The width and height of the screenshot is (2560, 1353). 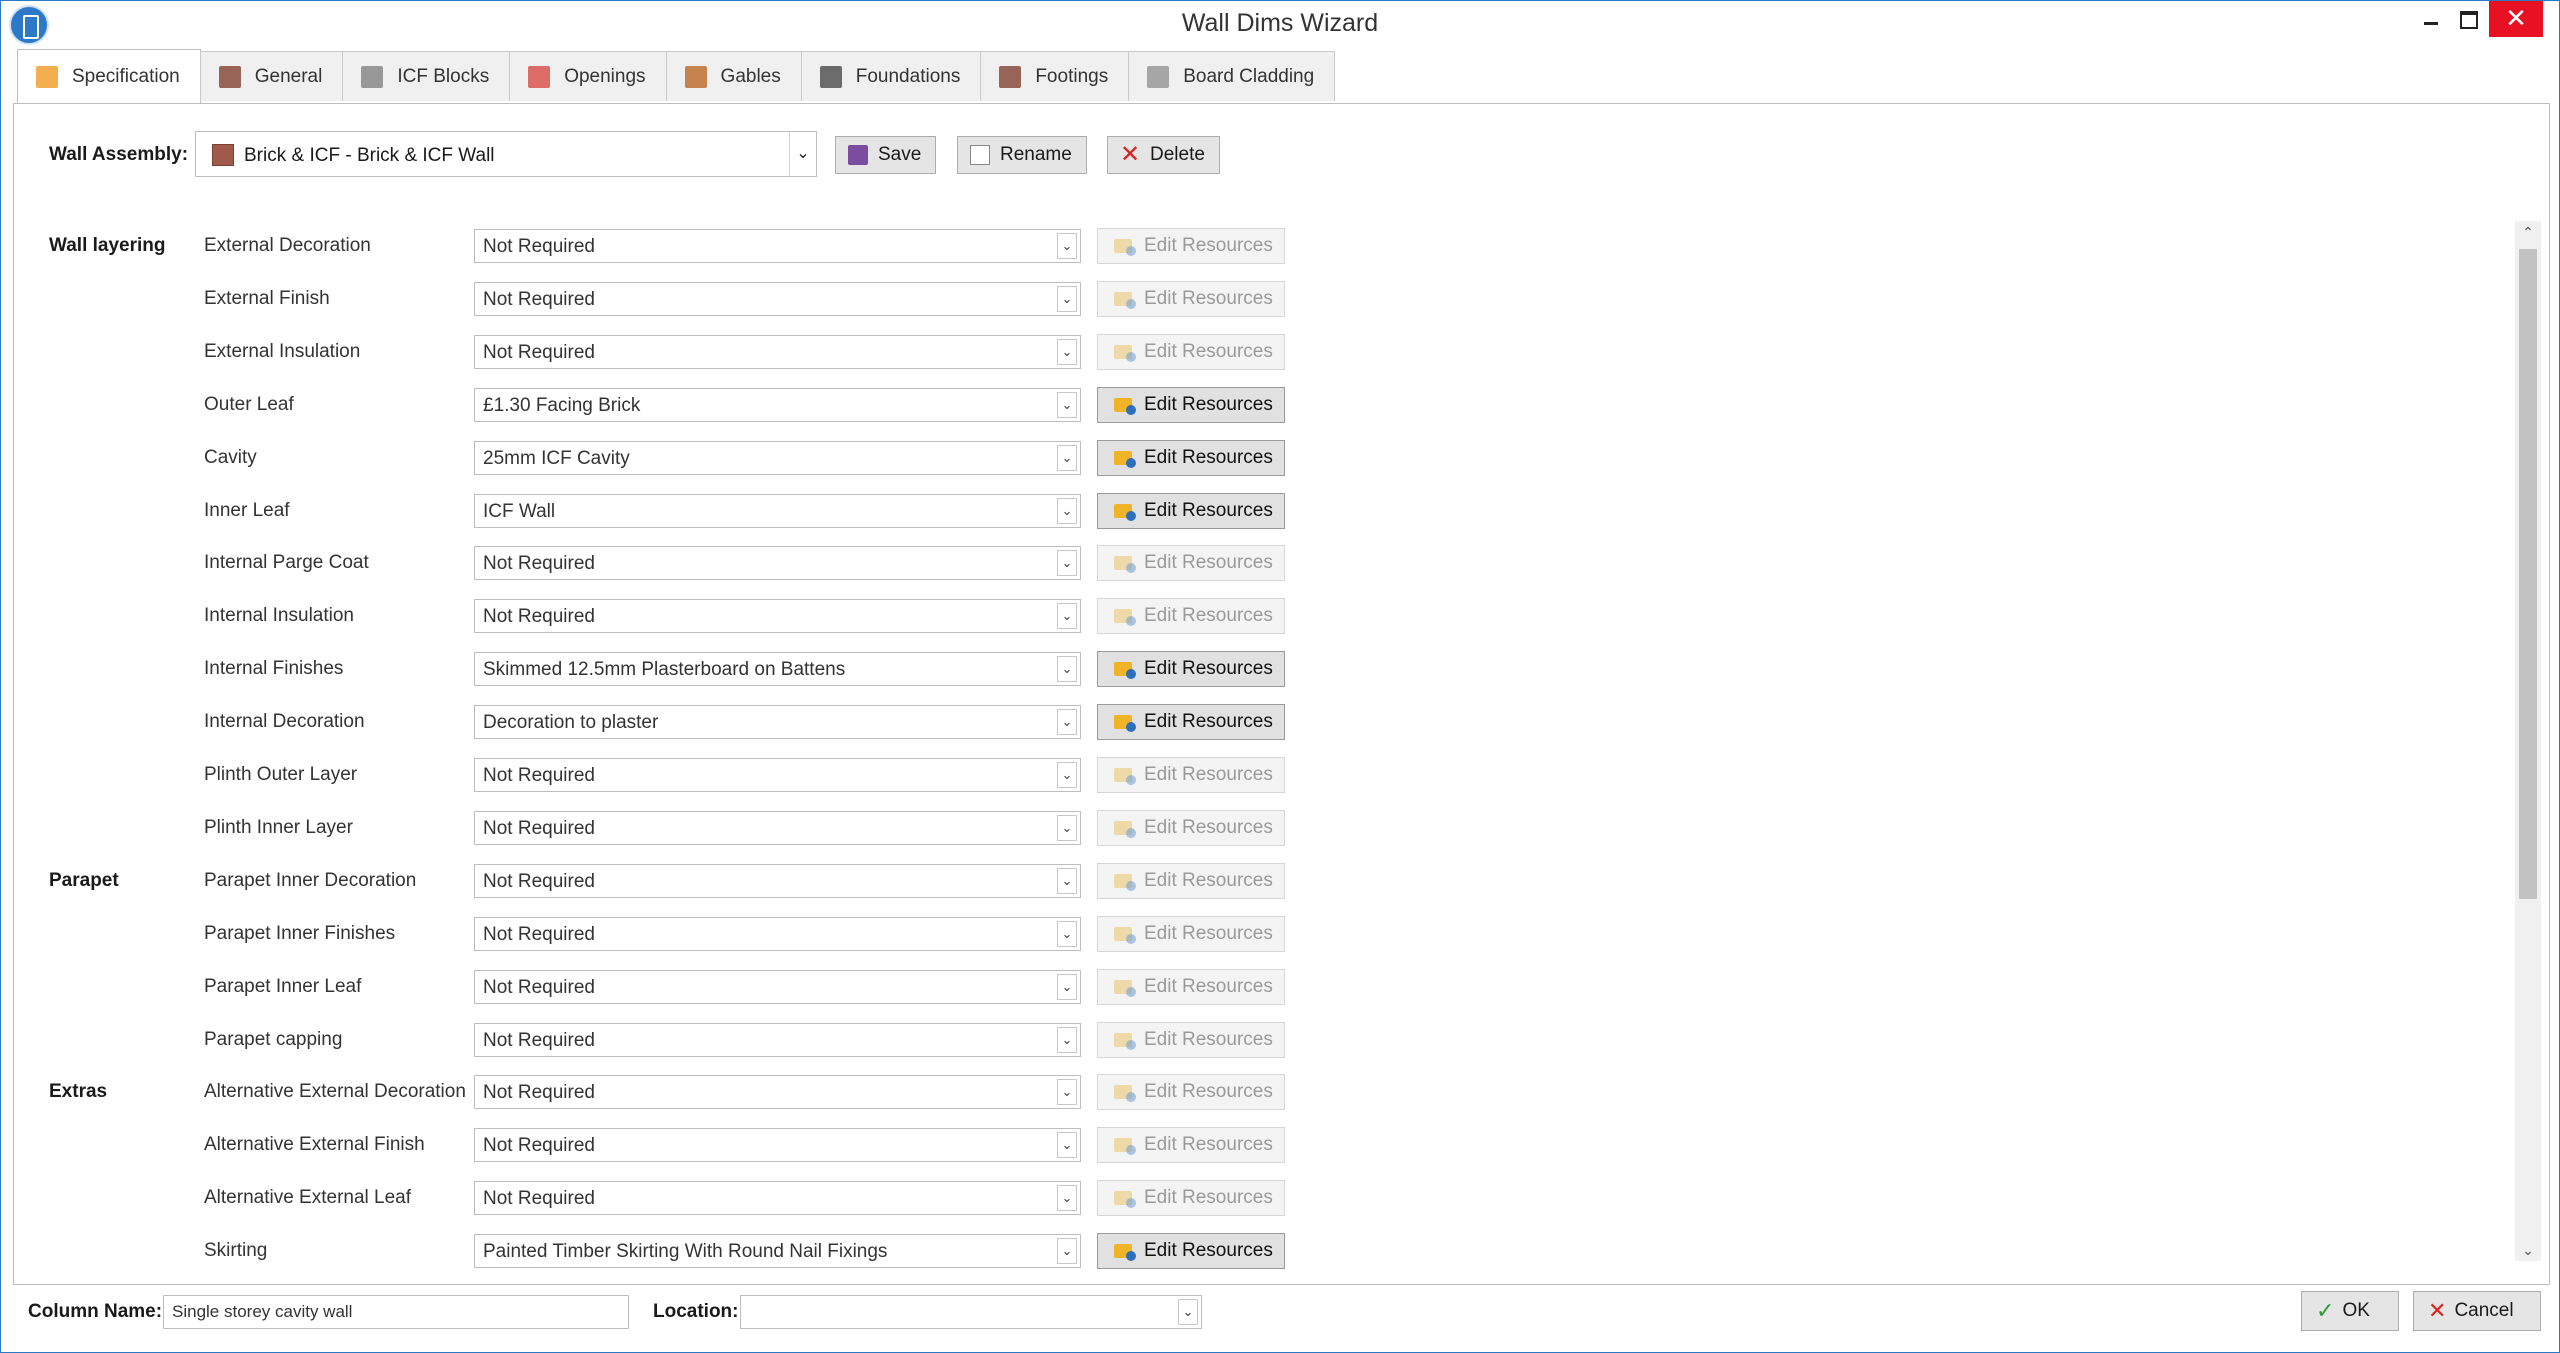 What do you see at coordinates (2431, 19) in the screenshot?
I see `minimize-button` at bounding box center [2431, 19].